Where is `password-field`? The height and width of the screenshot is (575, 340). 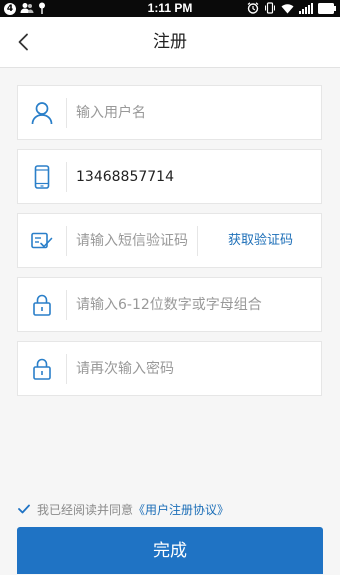 password-field is located at coordinates (169, 304).